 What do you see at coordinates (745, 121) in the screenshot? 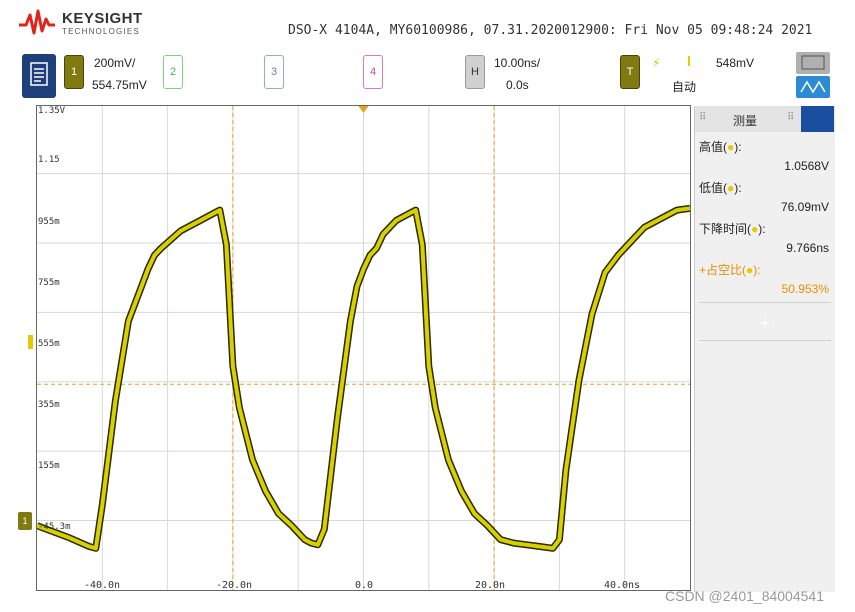
I see `measurement-panel-title: 测量` at bounding box center [745, 121].